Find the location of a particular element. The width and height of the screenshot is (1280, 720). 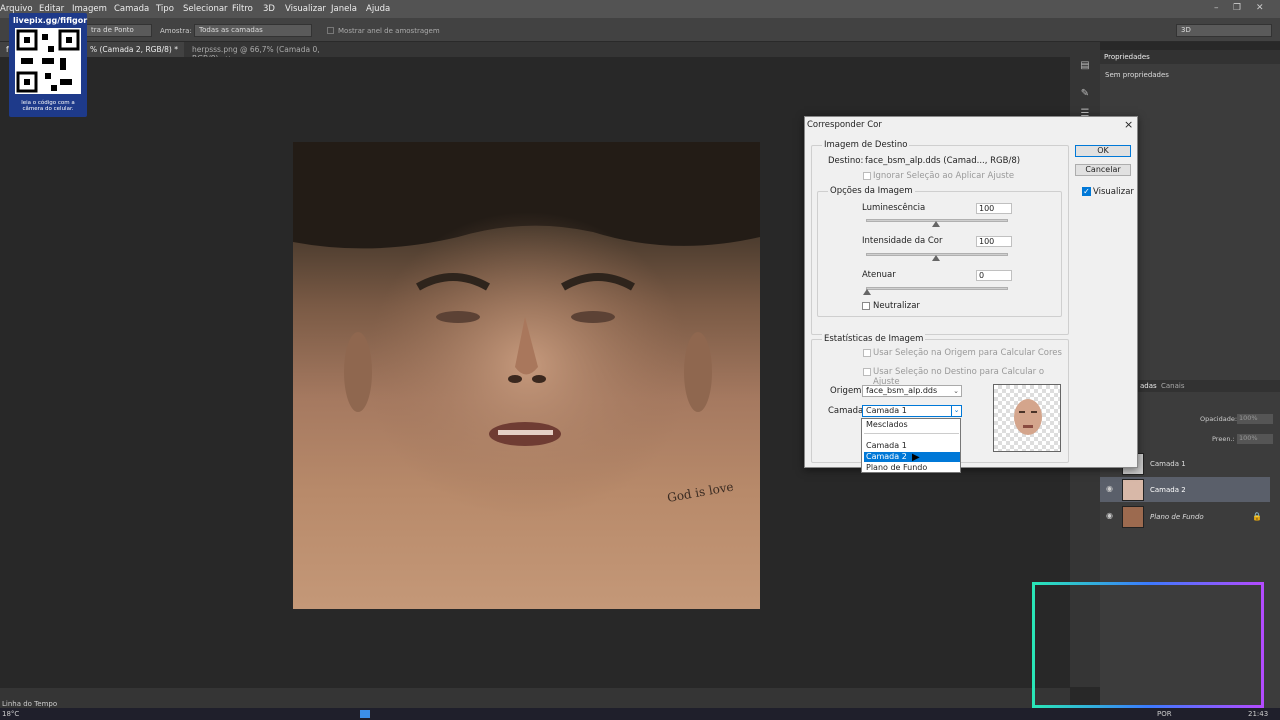

chevron-down-icon: ⌄ is located at coordinates (956, 411).